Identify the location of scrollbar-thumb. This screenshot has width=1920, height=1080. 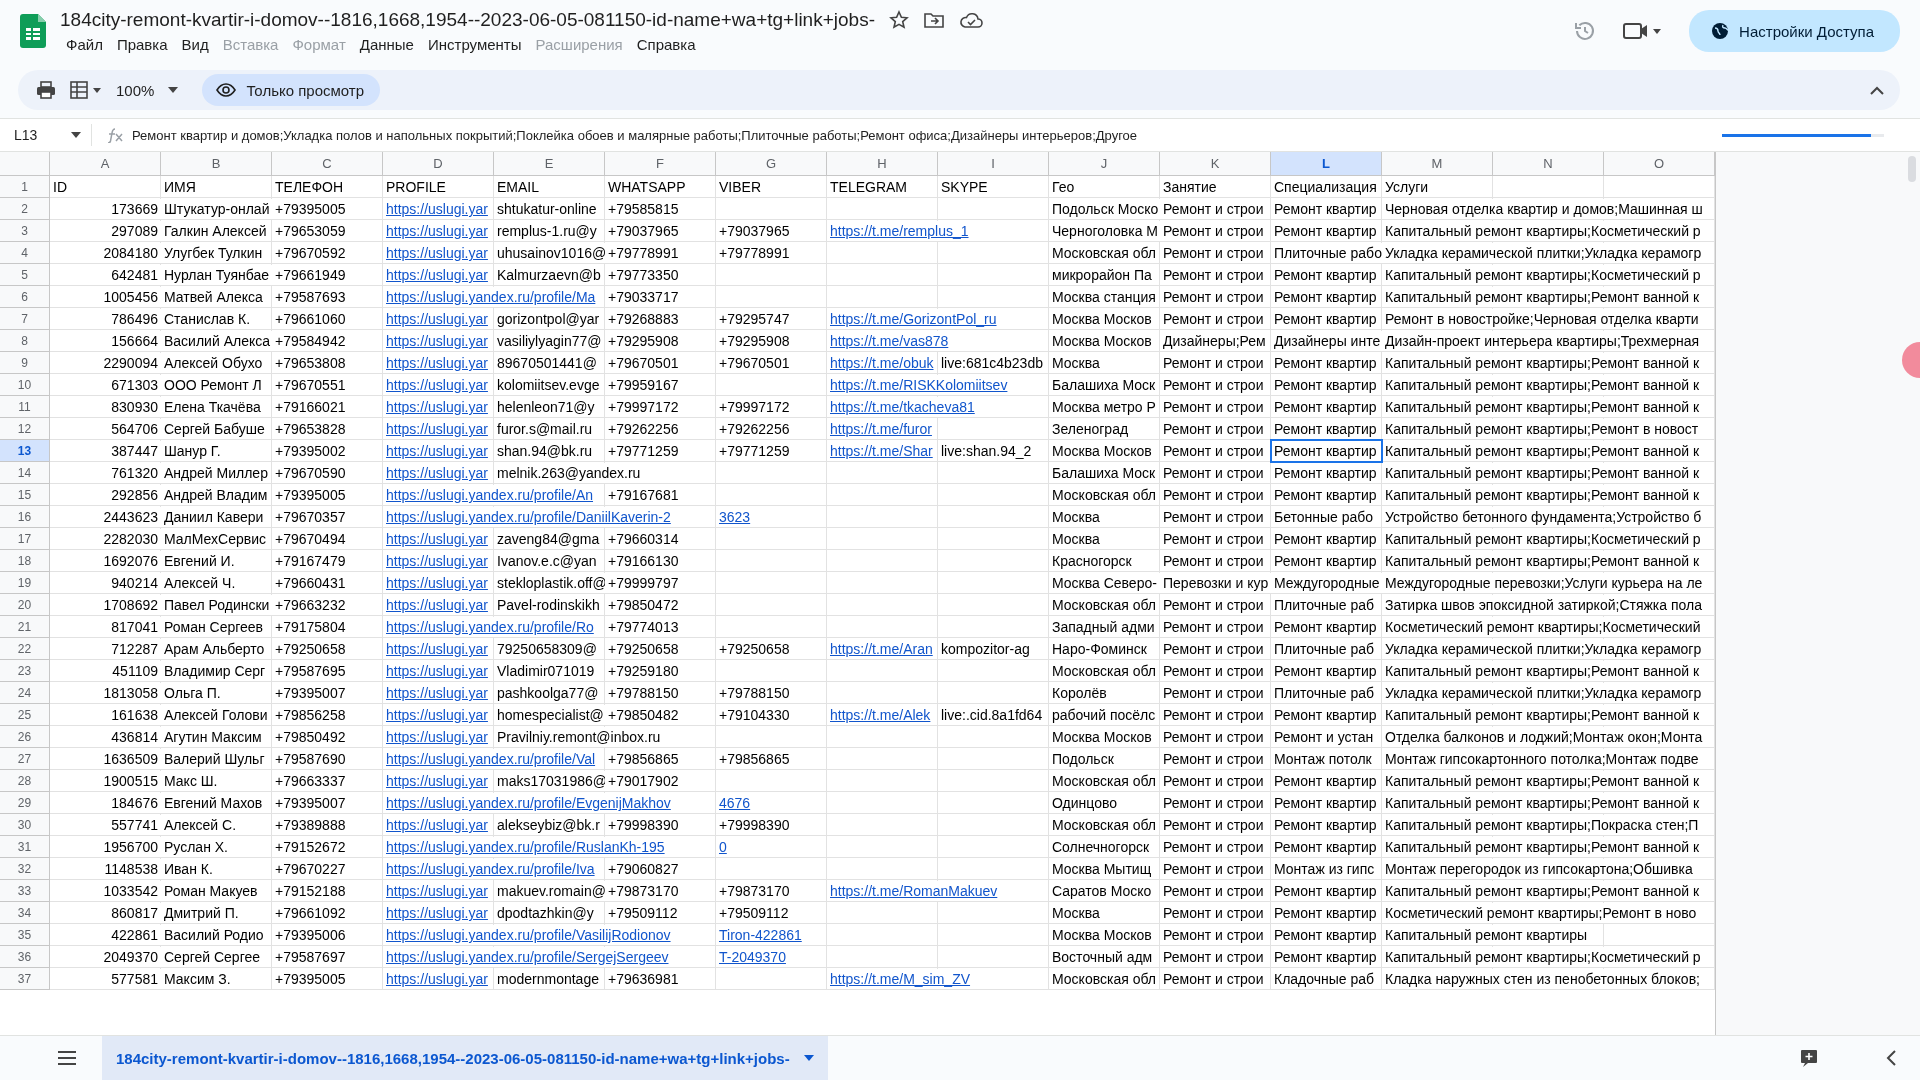
(1912, 169).